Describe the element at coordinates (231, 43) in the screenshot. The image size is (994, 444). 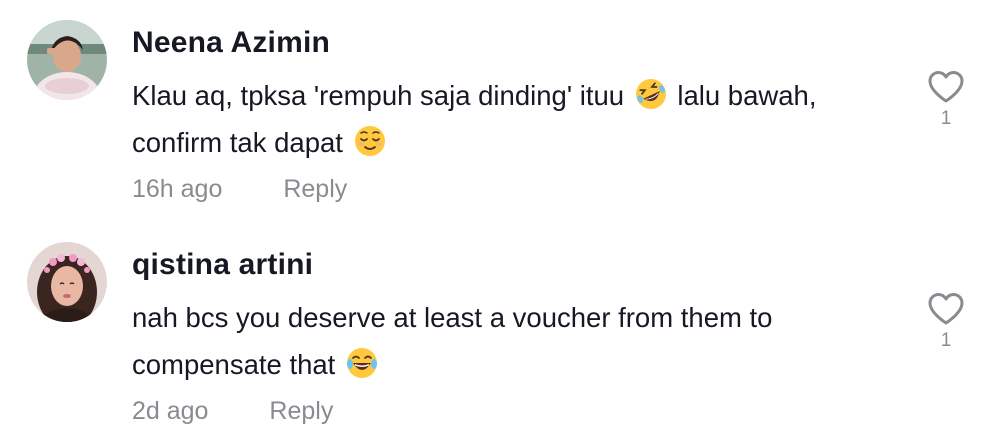
I see `comment-username: Neena Azimin` at that location.